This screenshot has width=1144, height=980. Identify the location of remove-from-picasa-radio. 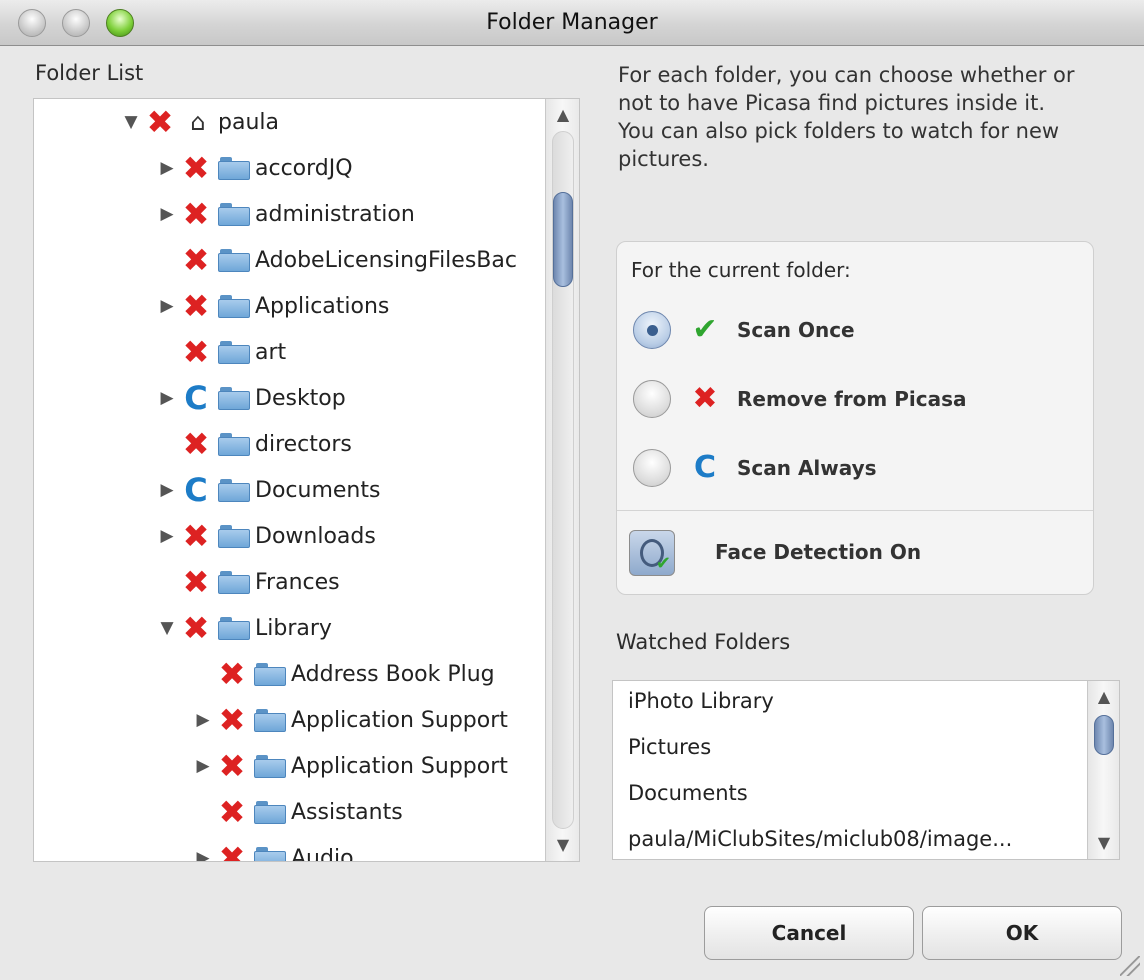
(652, 399).